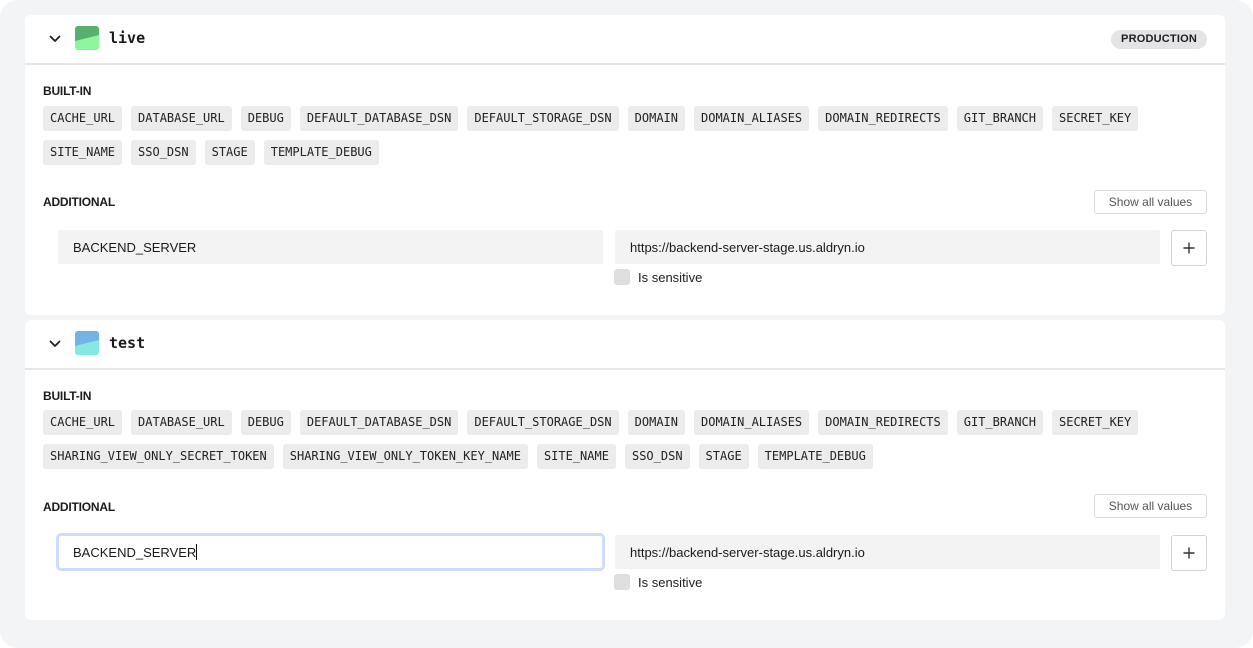 Image resolution: width=1253 pixels, height=648 pixels. What do you see at coordinates (127, 343) in the screenshot?
I see `environment-name: test` at bounding box center [127, 343].